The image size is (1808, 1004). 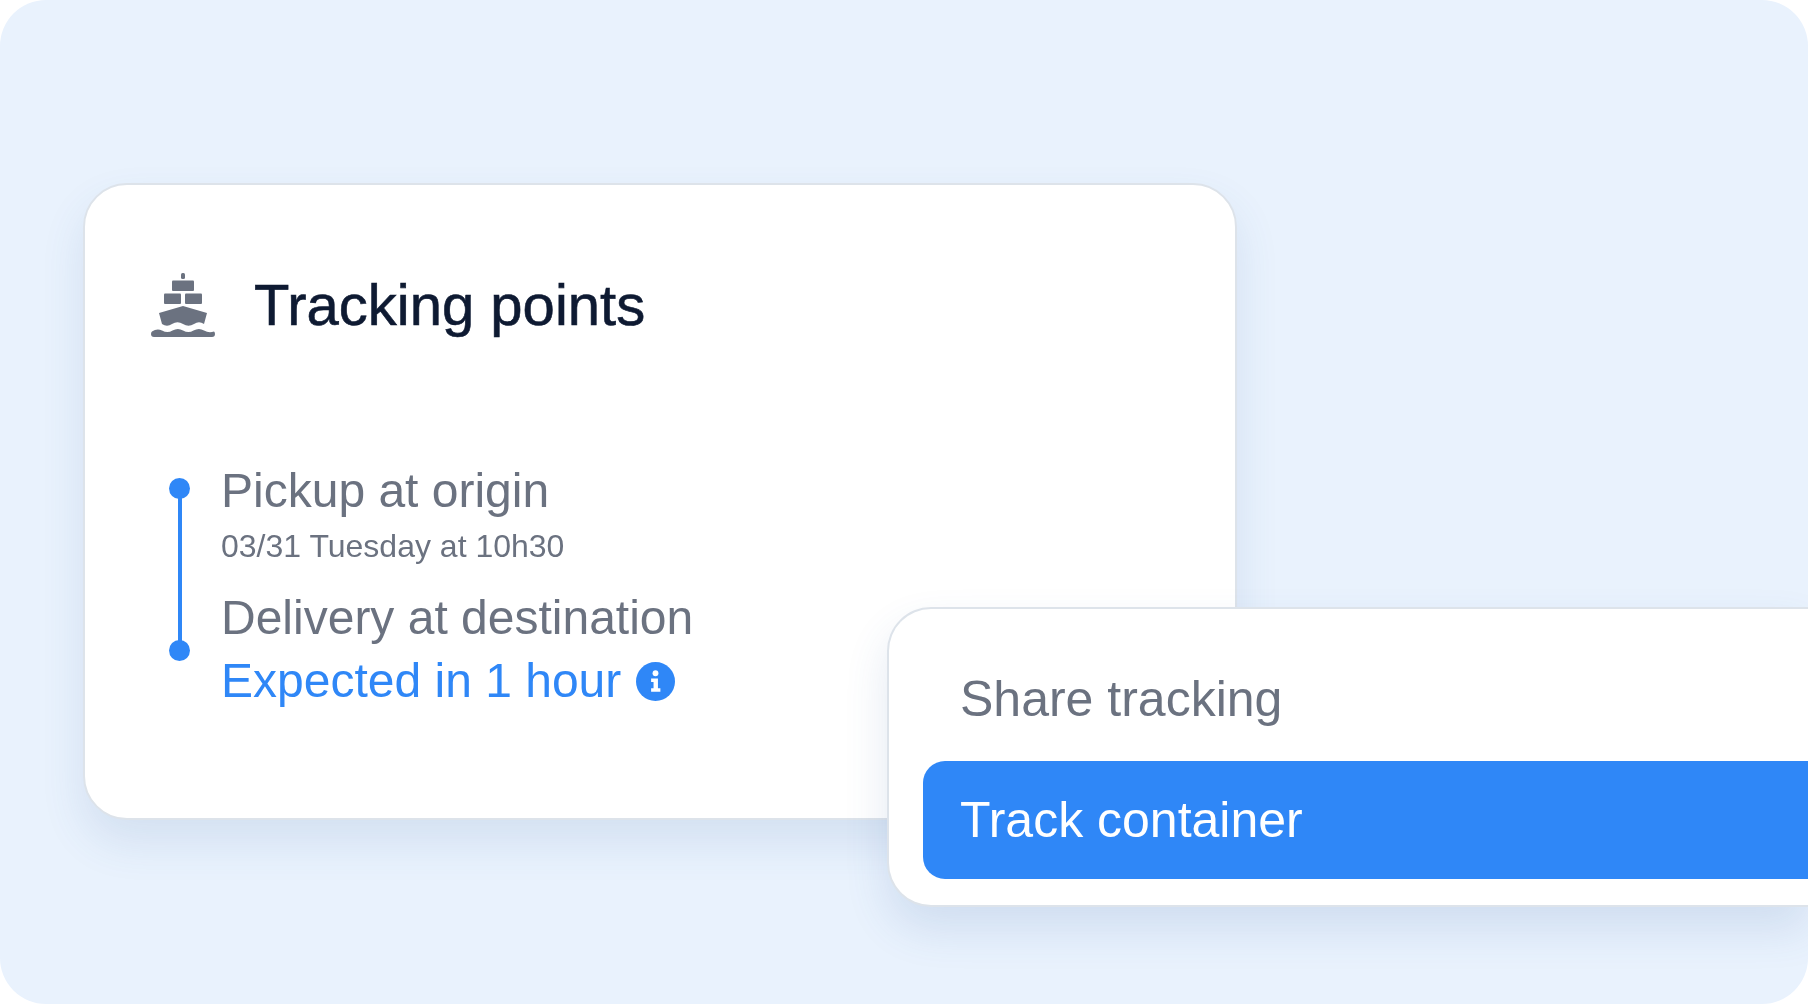 I want to click on menu-item: Share tracking, so click(x=1365, y=699).